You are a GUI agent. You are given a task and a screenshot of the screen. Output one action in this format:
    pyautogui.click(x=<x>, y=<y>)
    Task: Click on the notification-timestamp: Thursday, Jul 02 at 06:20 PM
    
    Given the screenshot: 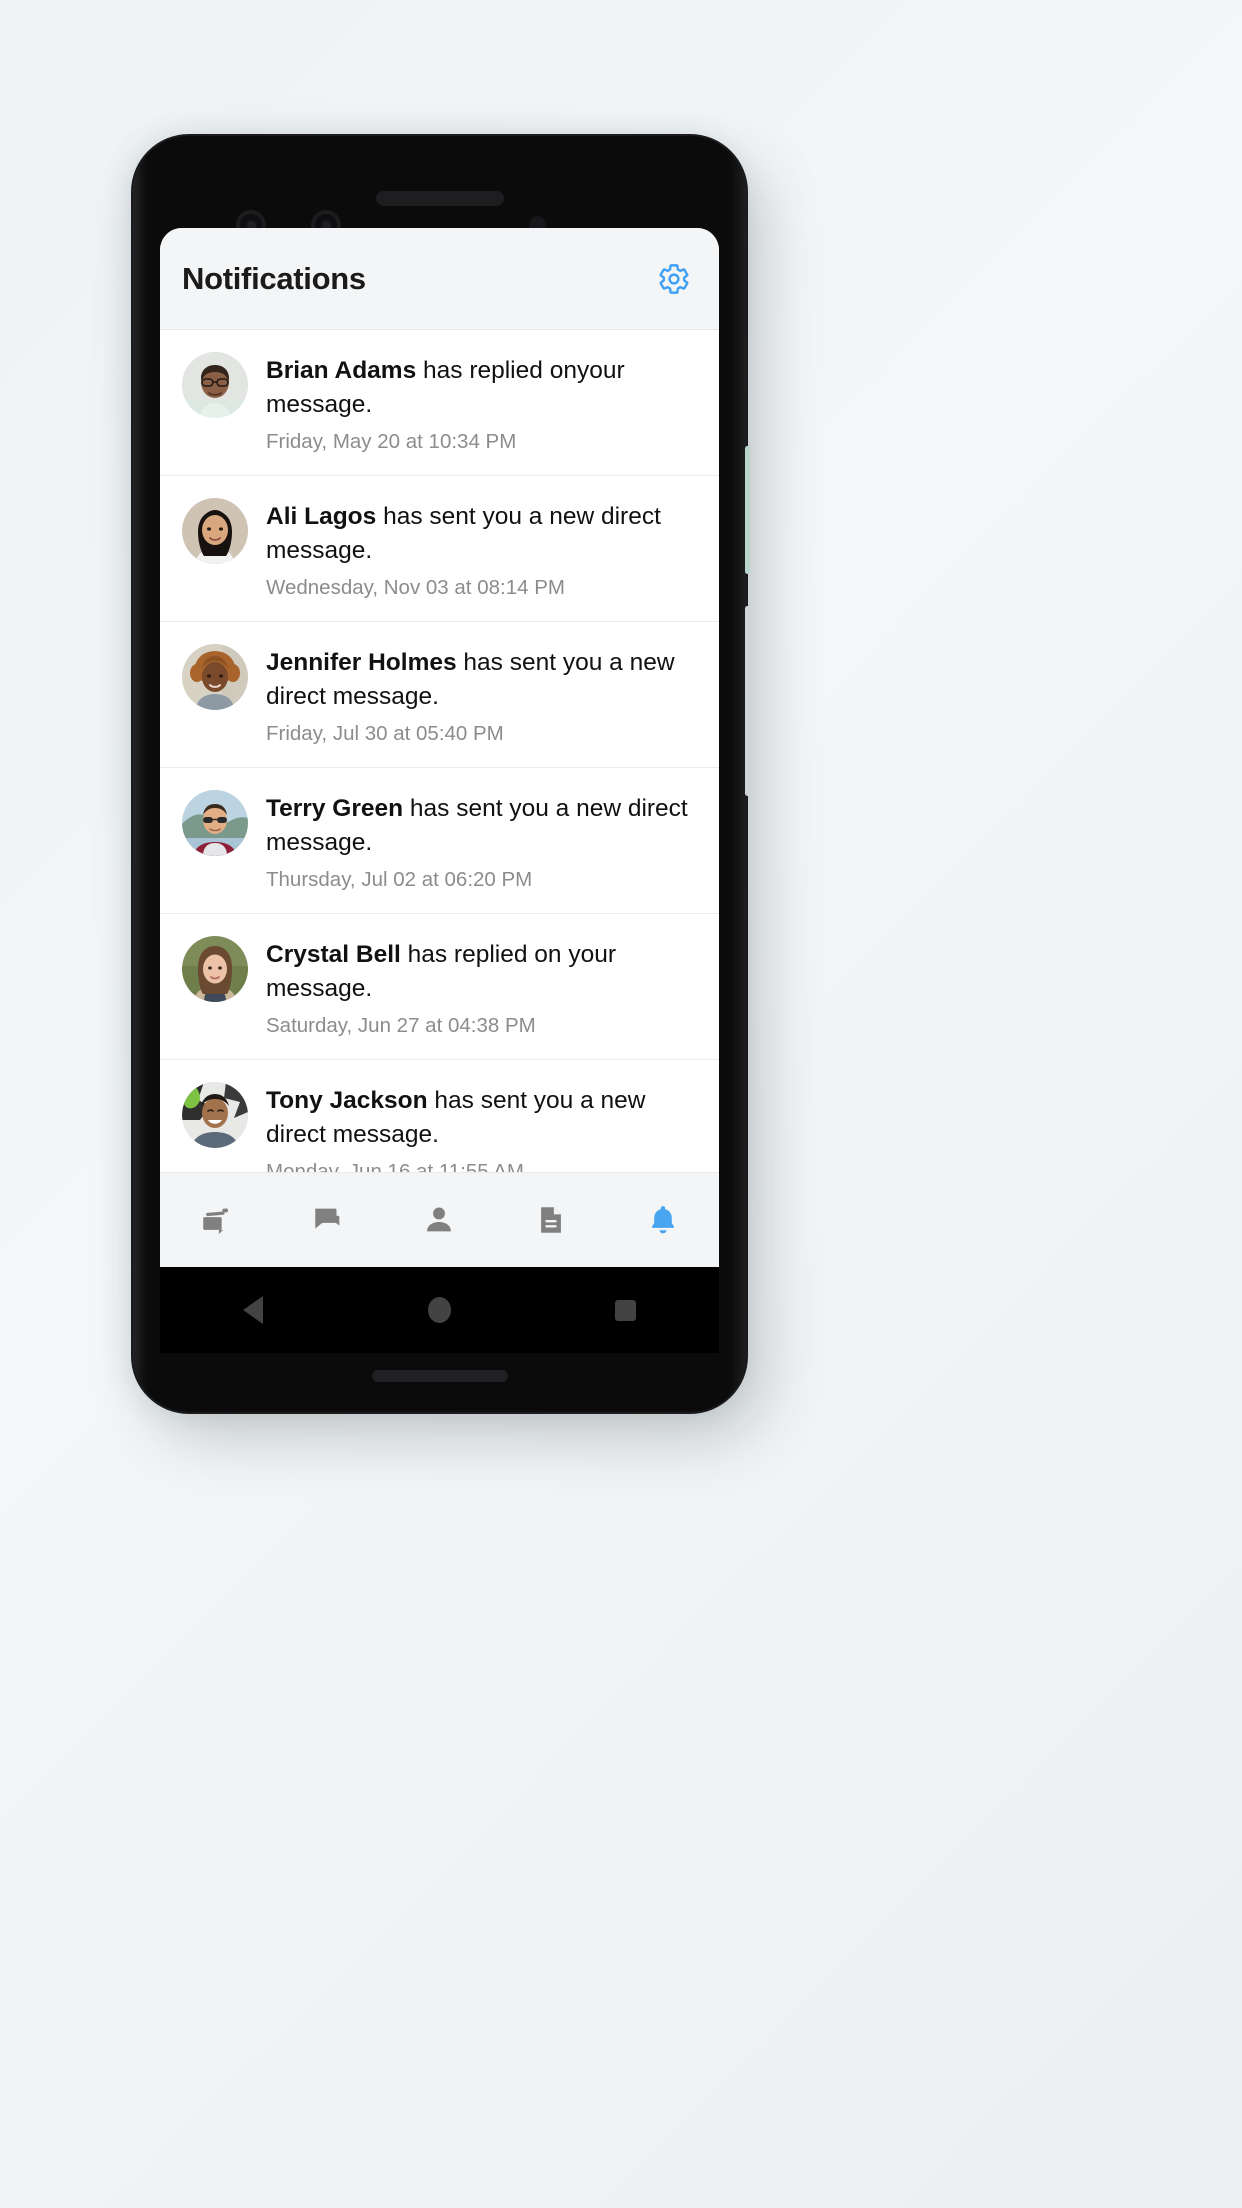 What is the action you would take?
    pyautogui.click(x=399, y=879)
    